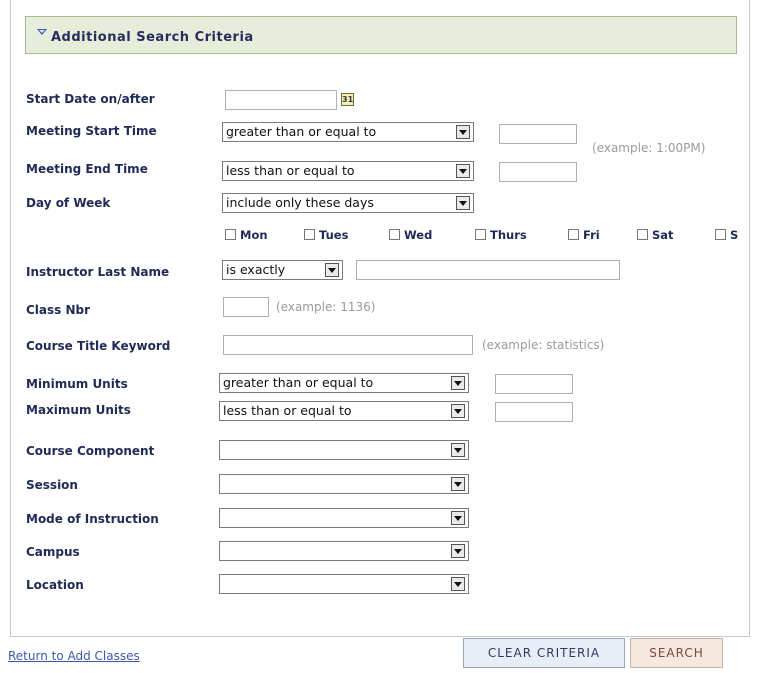  I want to click on max-units-operator-value: less than or equal to, so click(287, 410).